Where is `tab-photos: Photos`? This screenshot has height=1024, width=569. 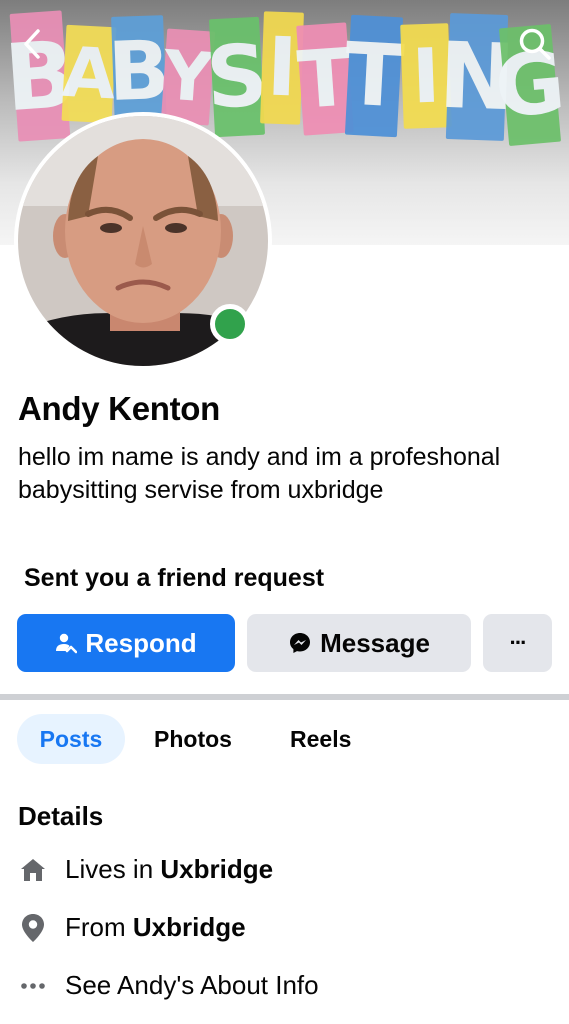 tab-photos: Photos is located at coordinates (193, 739).